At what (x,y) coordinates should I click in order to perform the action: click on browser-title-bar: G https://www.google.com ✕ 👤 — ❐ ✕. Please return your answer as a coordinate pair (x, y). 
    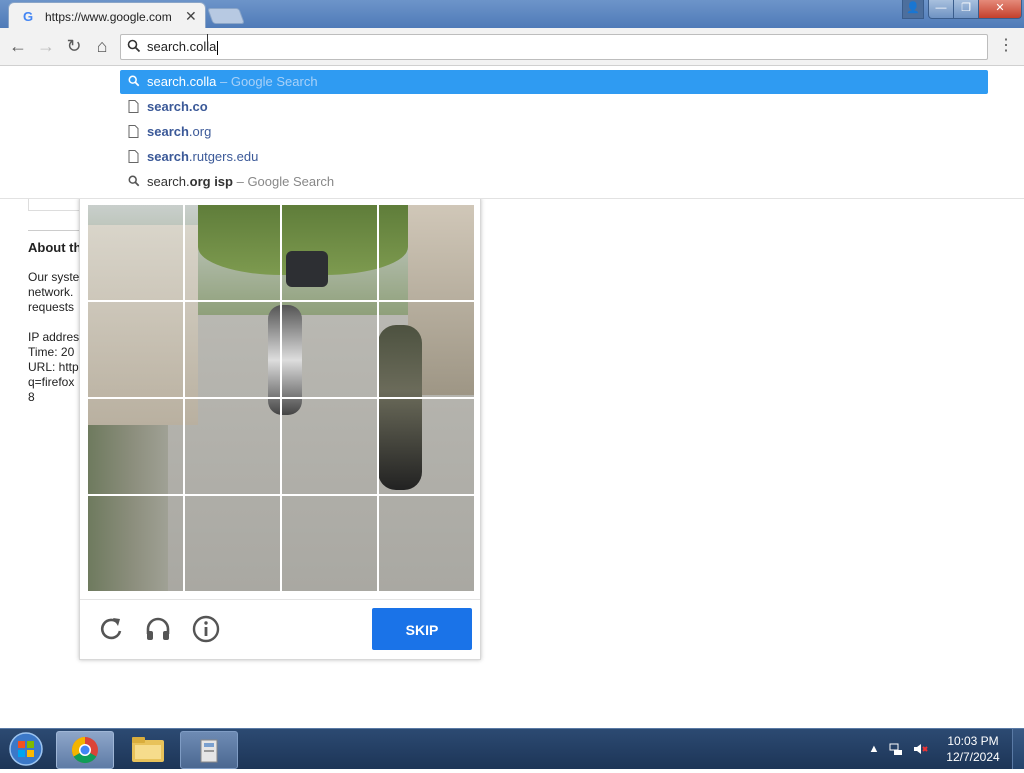
    Looking at the image, I should click on (512, 15).